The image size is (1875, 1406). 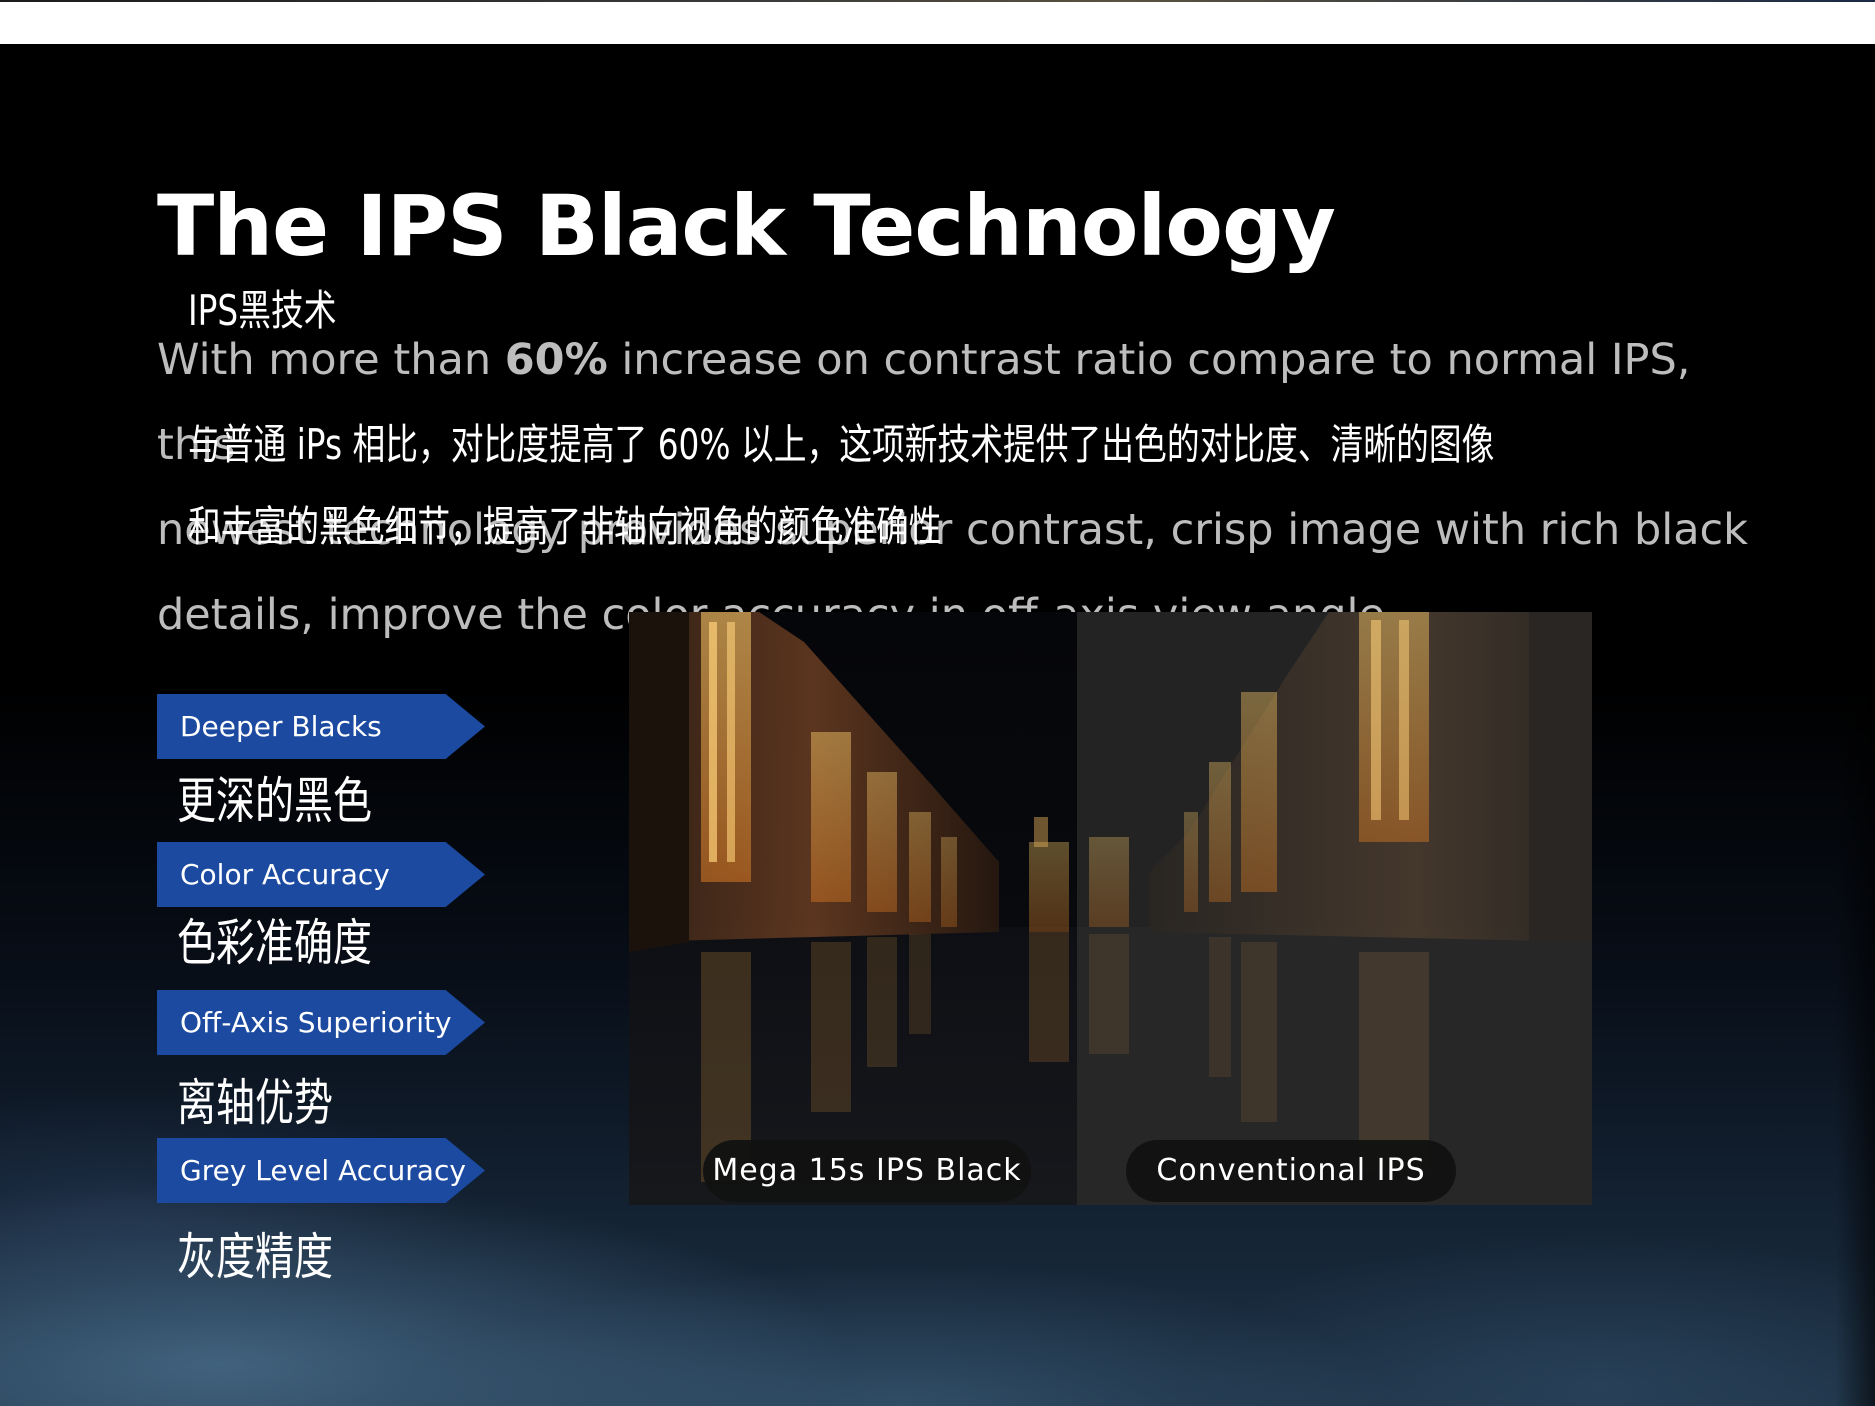 I want to click on intro-line1-bold: 60%, so click(x=556, y=360).